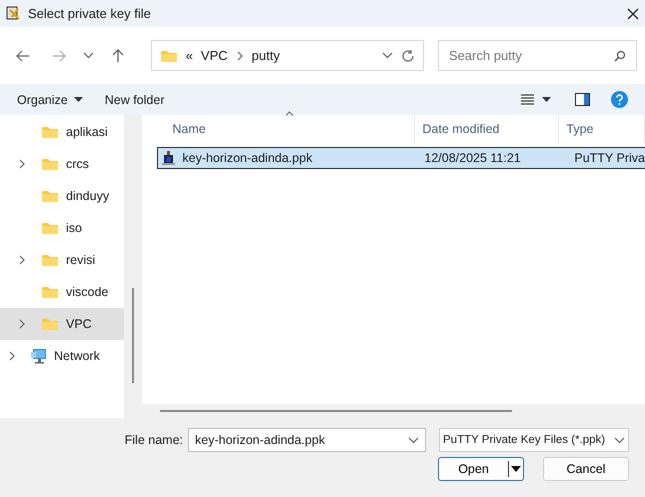  What do you see at coordinates (14, 14) in the screenshot?
I see `app-icon` at bounding box center [14, 14].